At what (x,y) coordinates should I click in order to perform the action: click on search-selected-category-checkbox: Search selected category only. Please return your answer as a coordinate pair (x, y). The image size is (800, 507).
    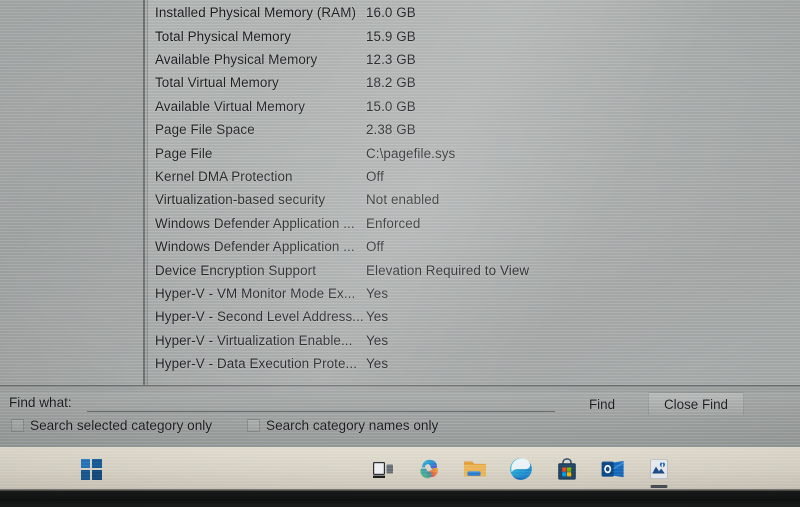
    Looking at the image, I should click on (111, 425).